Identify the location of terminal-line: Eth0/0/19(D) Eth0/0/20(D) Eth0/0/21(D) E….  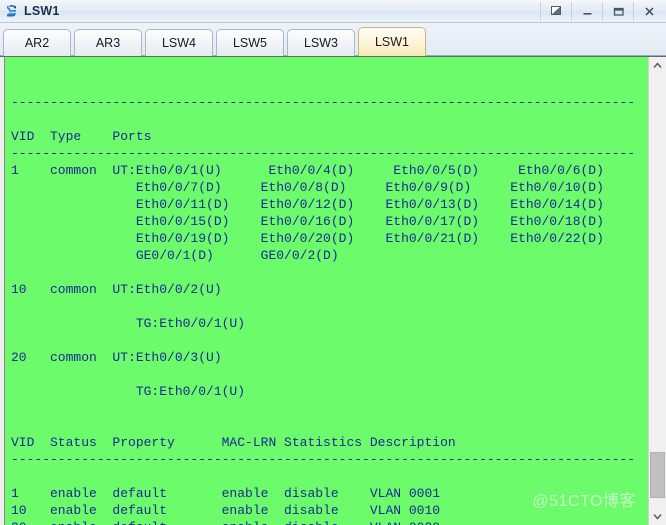
(307, 238).